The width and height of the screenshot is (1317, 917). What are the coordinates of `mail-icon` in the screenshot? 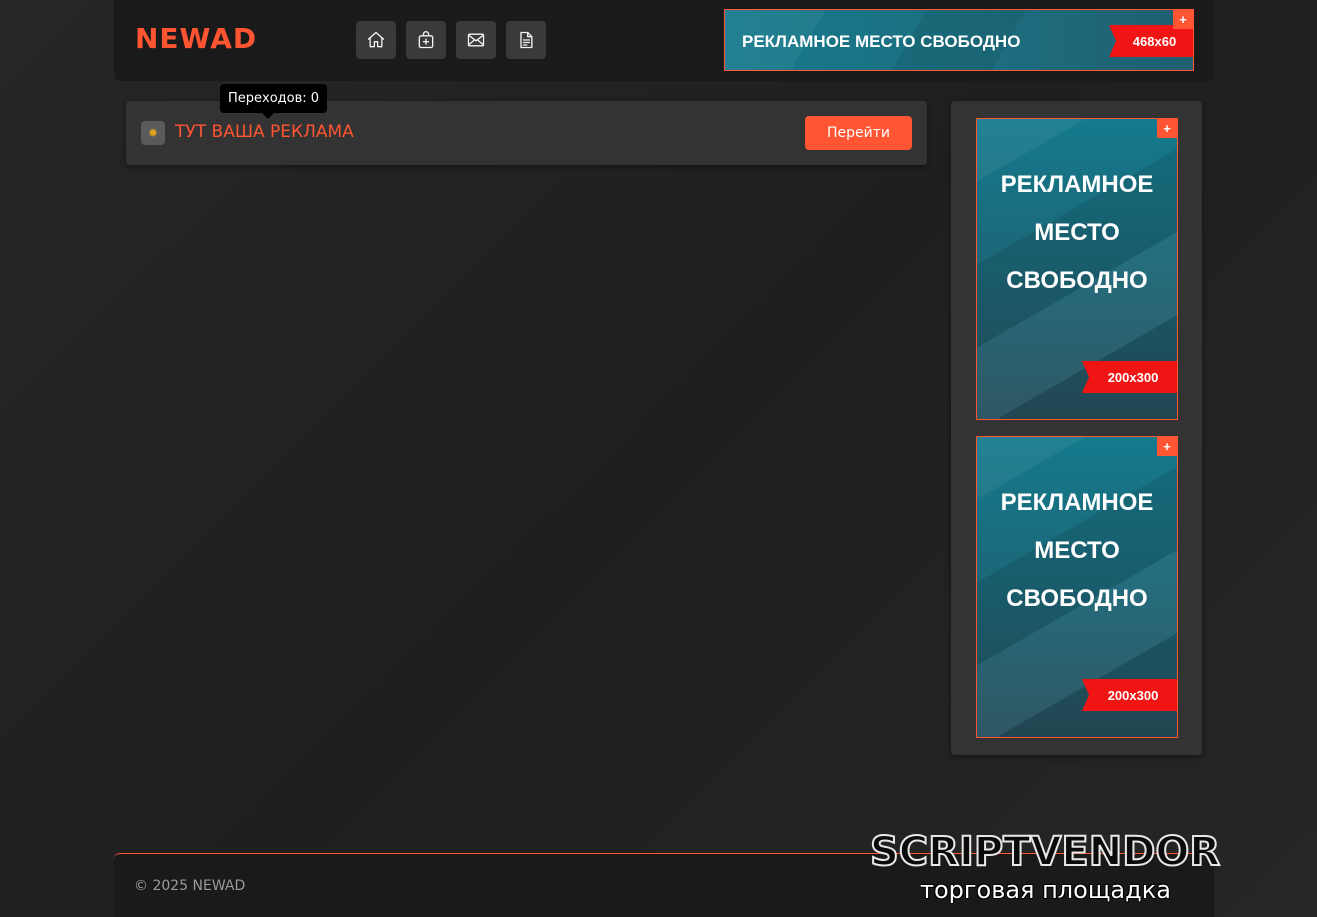 It's located at (476, 40).